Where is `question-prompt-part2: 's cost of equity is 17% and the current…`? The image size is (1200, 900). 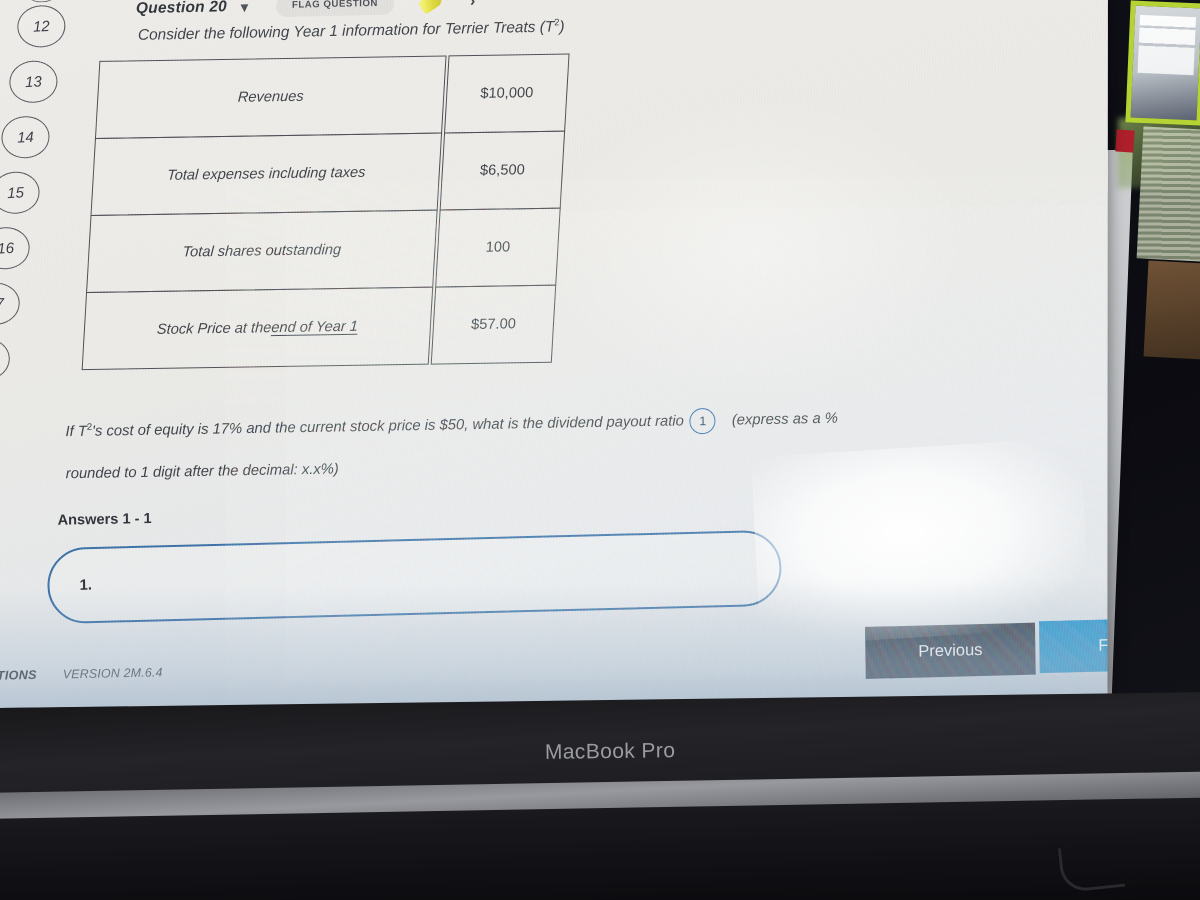
question-prompt-part2: 's cost of equity is 17% and the current… is located at coordinates (388, 426).